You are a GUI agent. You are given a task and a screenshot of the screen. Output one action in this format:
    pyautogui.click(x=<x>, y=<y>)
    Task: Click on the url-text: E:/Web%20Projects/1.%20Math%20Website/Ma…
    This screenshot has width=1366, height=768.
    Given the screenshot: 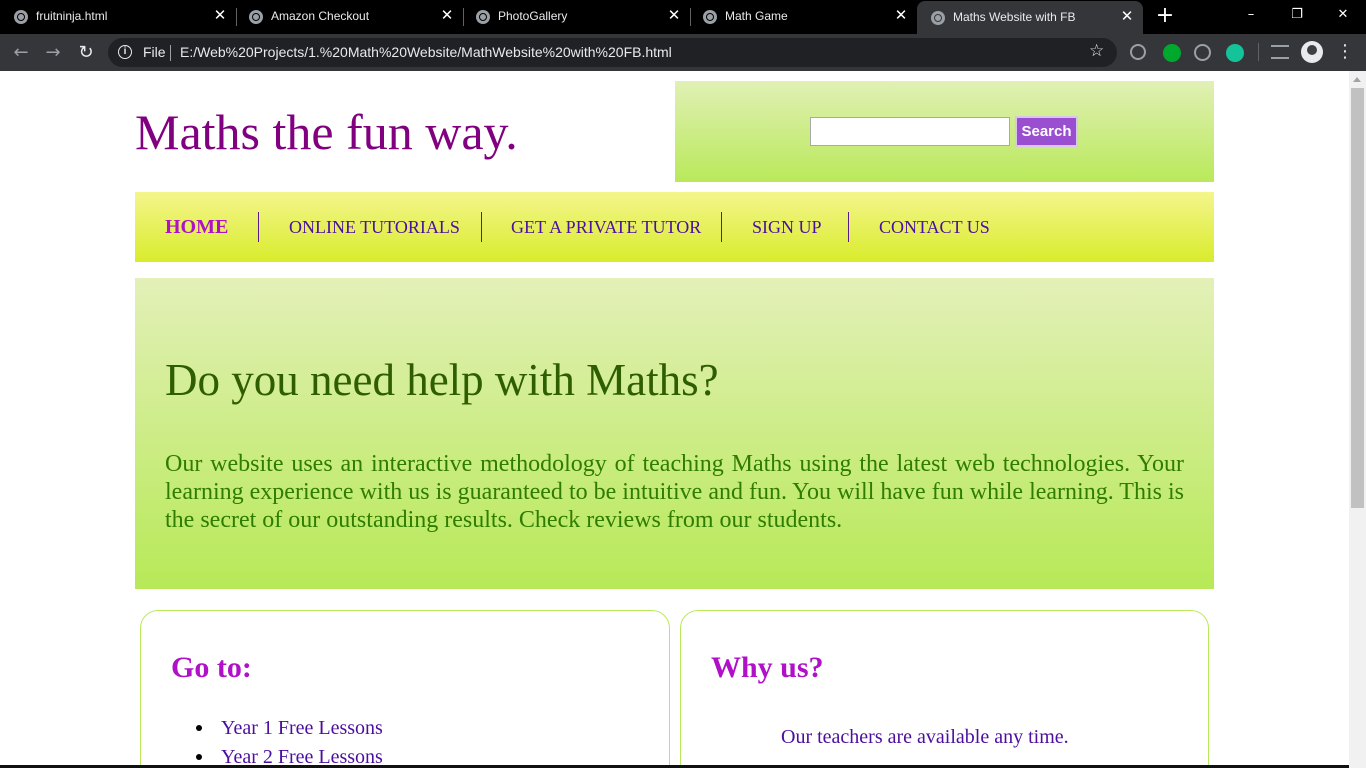 What is the action you would take?
    pyautogui.click(x=426, y=52)
    